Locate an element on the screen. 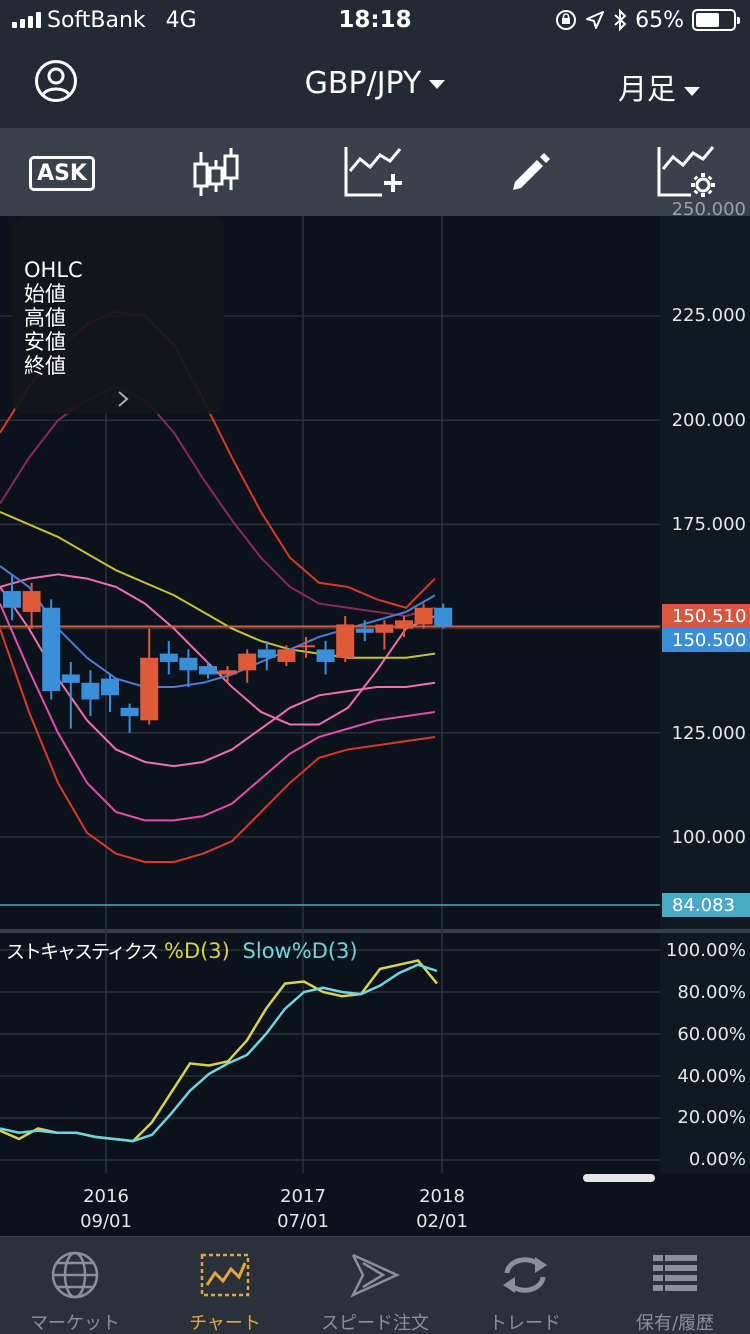  price-axis-label: 200.000 is located at coordinates (708, 420).